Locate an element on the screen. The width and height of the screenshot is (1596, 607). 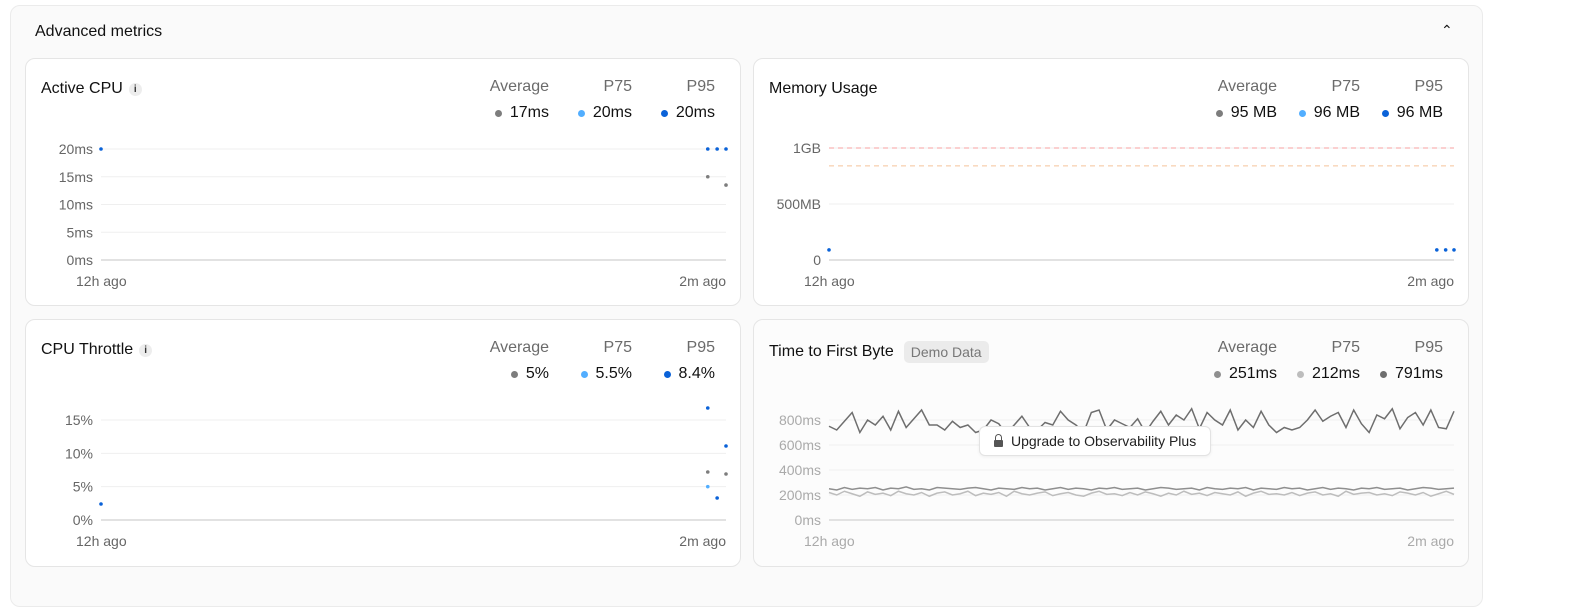
y-tick-label: 15ms is located at coordinates (76, 177).